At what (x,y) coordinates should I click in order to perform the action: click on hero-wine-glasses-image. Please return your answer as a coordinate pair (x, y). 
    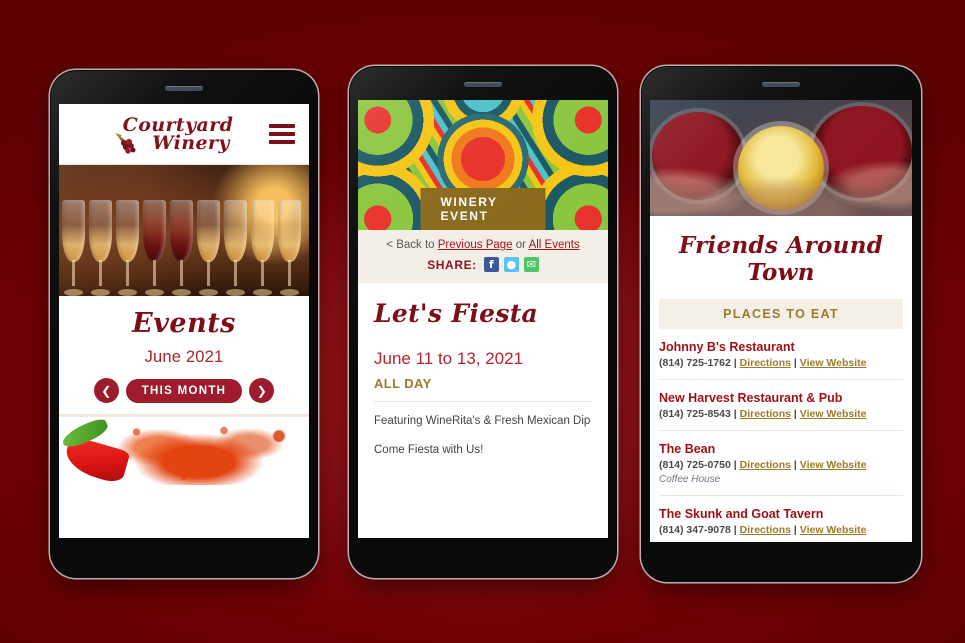
    Looking at the image, I should click on (184, 230).